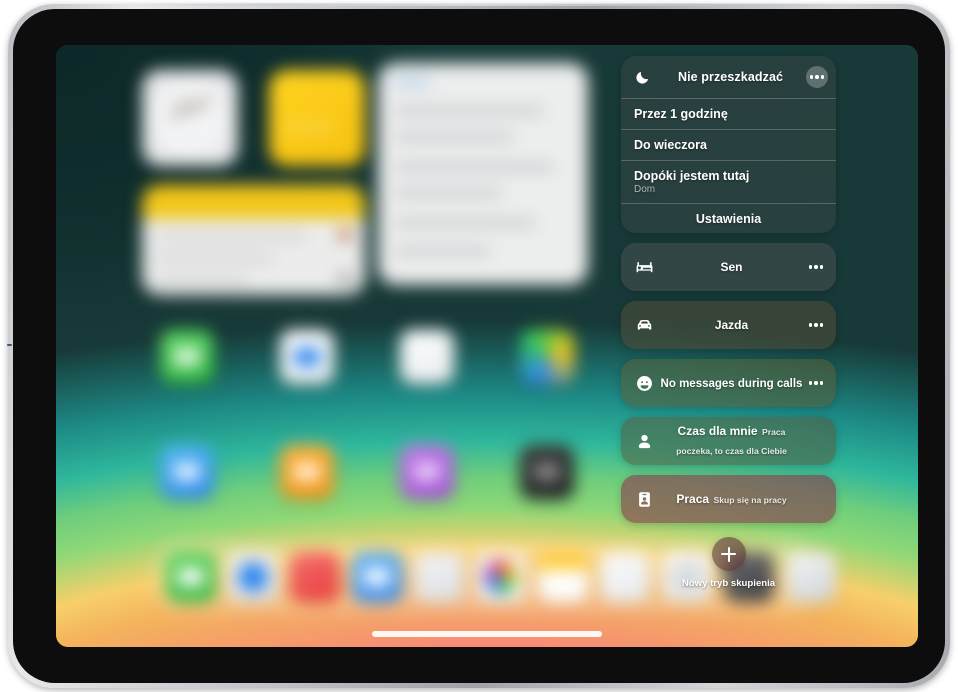  I want to click on focus-mode-sen: Sen, so click(728, 267).